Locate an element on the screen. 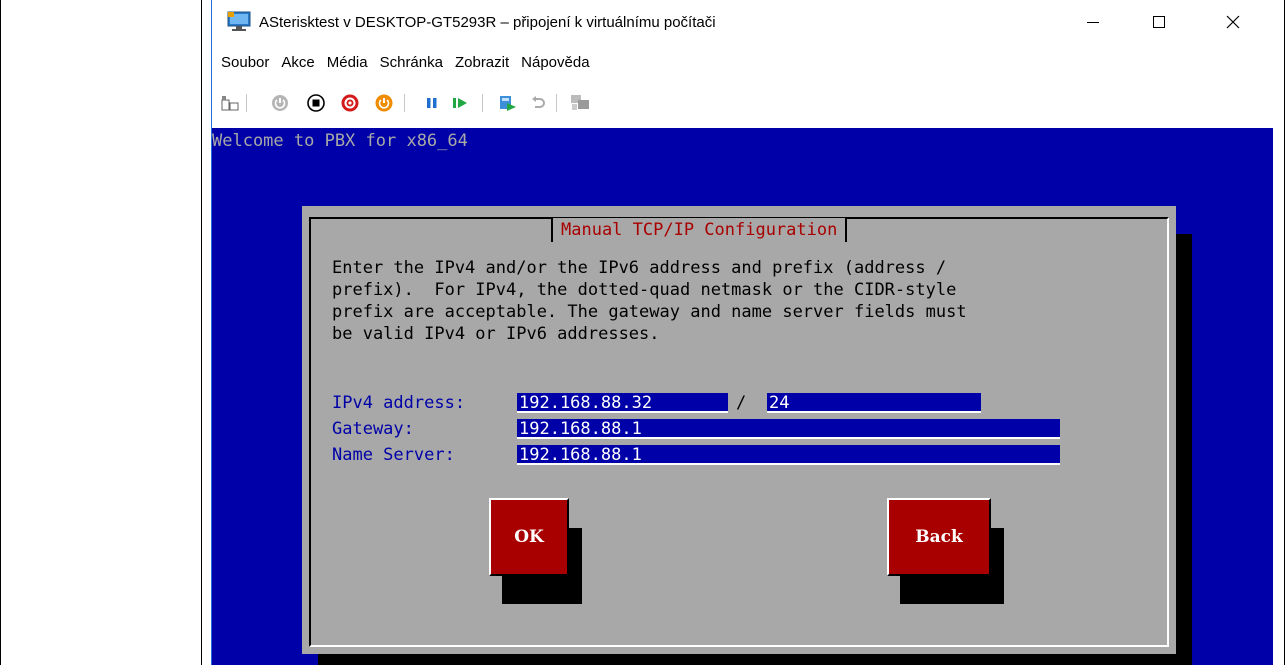 The height and width of the screenshot is (665, 1286). close-icon is located at coordinates (1233, 22).